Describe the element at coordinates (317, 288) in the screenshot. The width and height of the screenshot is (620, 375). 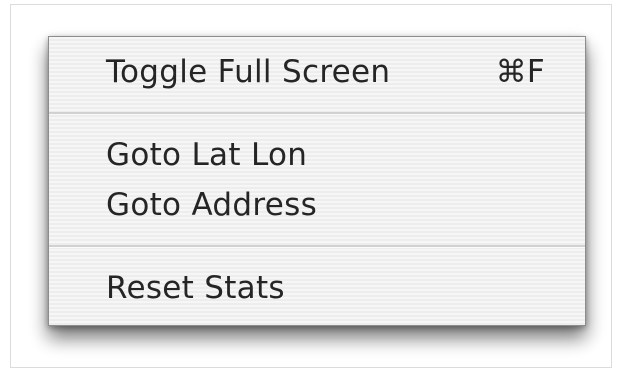
I see `menu-item-reset-stats: Reset Stats` at that location.